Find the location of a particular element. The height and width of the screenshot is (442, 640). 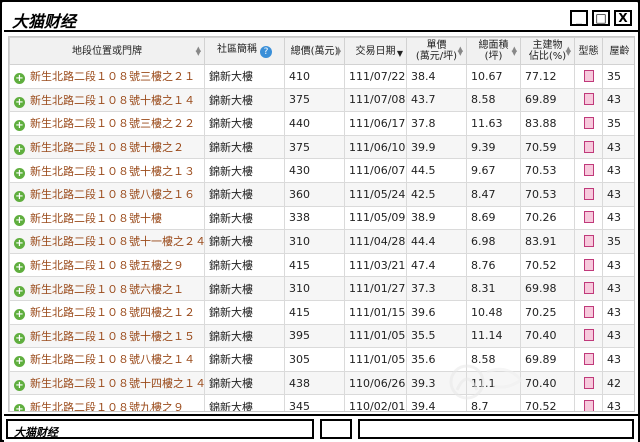

address-cell: + 新生北路二段１０８號八樓之１４ is located at coordinates (107, 359).